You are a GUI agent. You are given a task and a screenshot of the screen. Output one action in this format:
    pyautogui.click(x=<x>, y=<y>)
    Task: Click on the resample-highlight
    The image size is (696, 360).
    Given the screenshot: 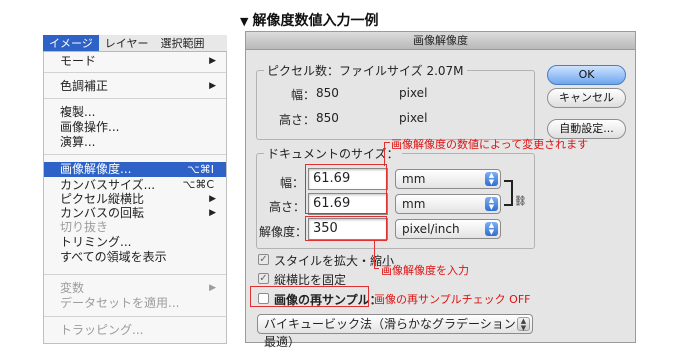 What is the action you would take?
    pyautogui.click(x=309, y=296)
    